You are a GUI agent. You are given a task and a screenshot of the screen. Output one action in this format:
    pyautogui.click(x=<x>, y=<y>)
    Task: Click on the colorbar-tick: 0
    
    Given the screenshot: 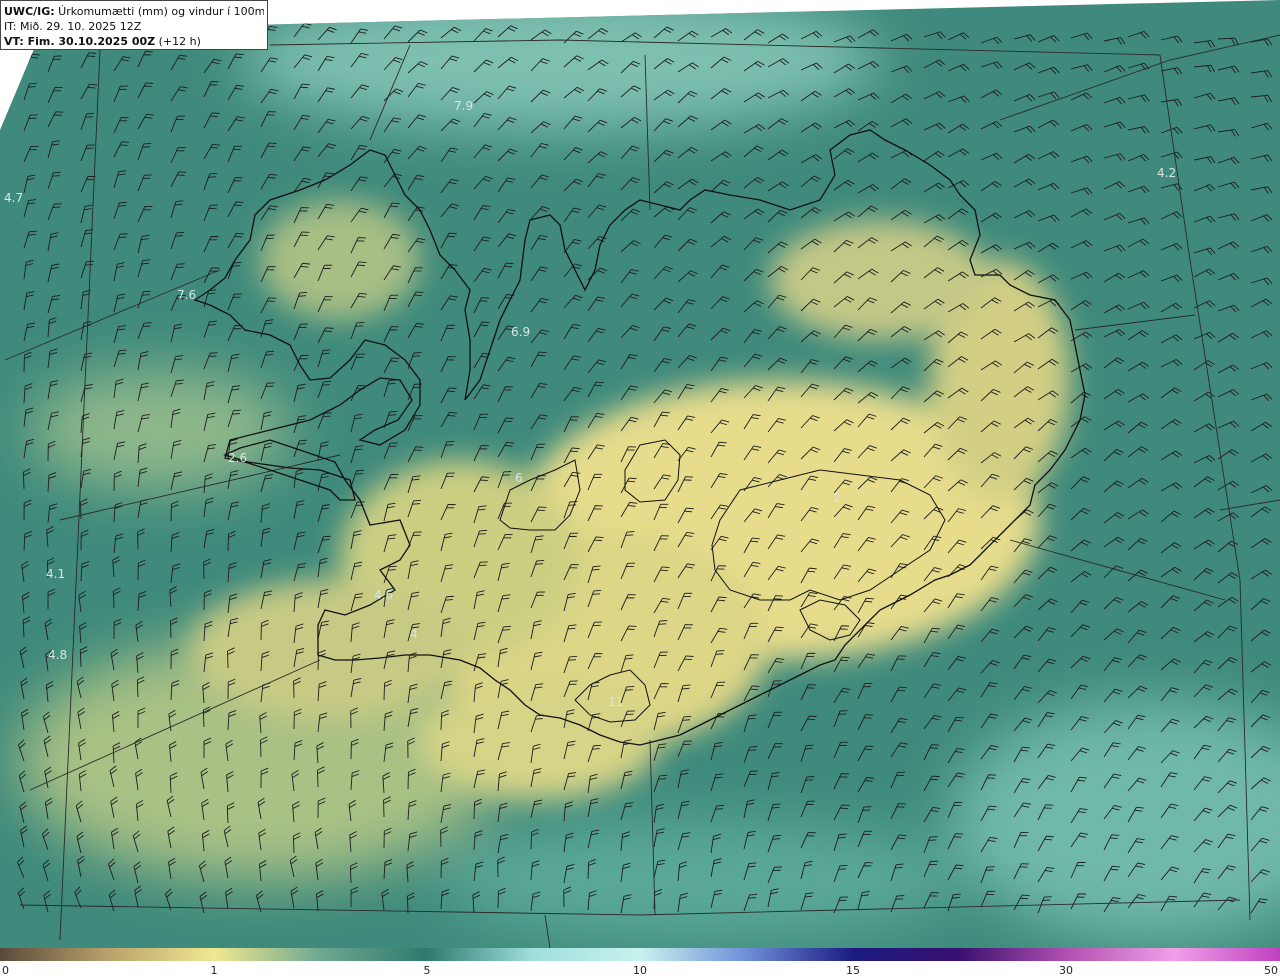 What is the action you would take?
    pyautogui.click(x=5, y=970)
    